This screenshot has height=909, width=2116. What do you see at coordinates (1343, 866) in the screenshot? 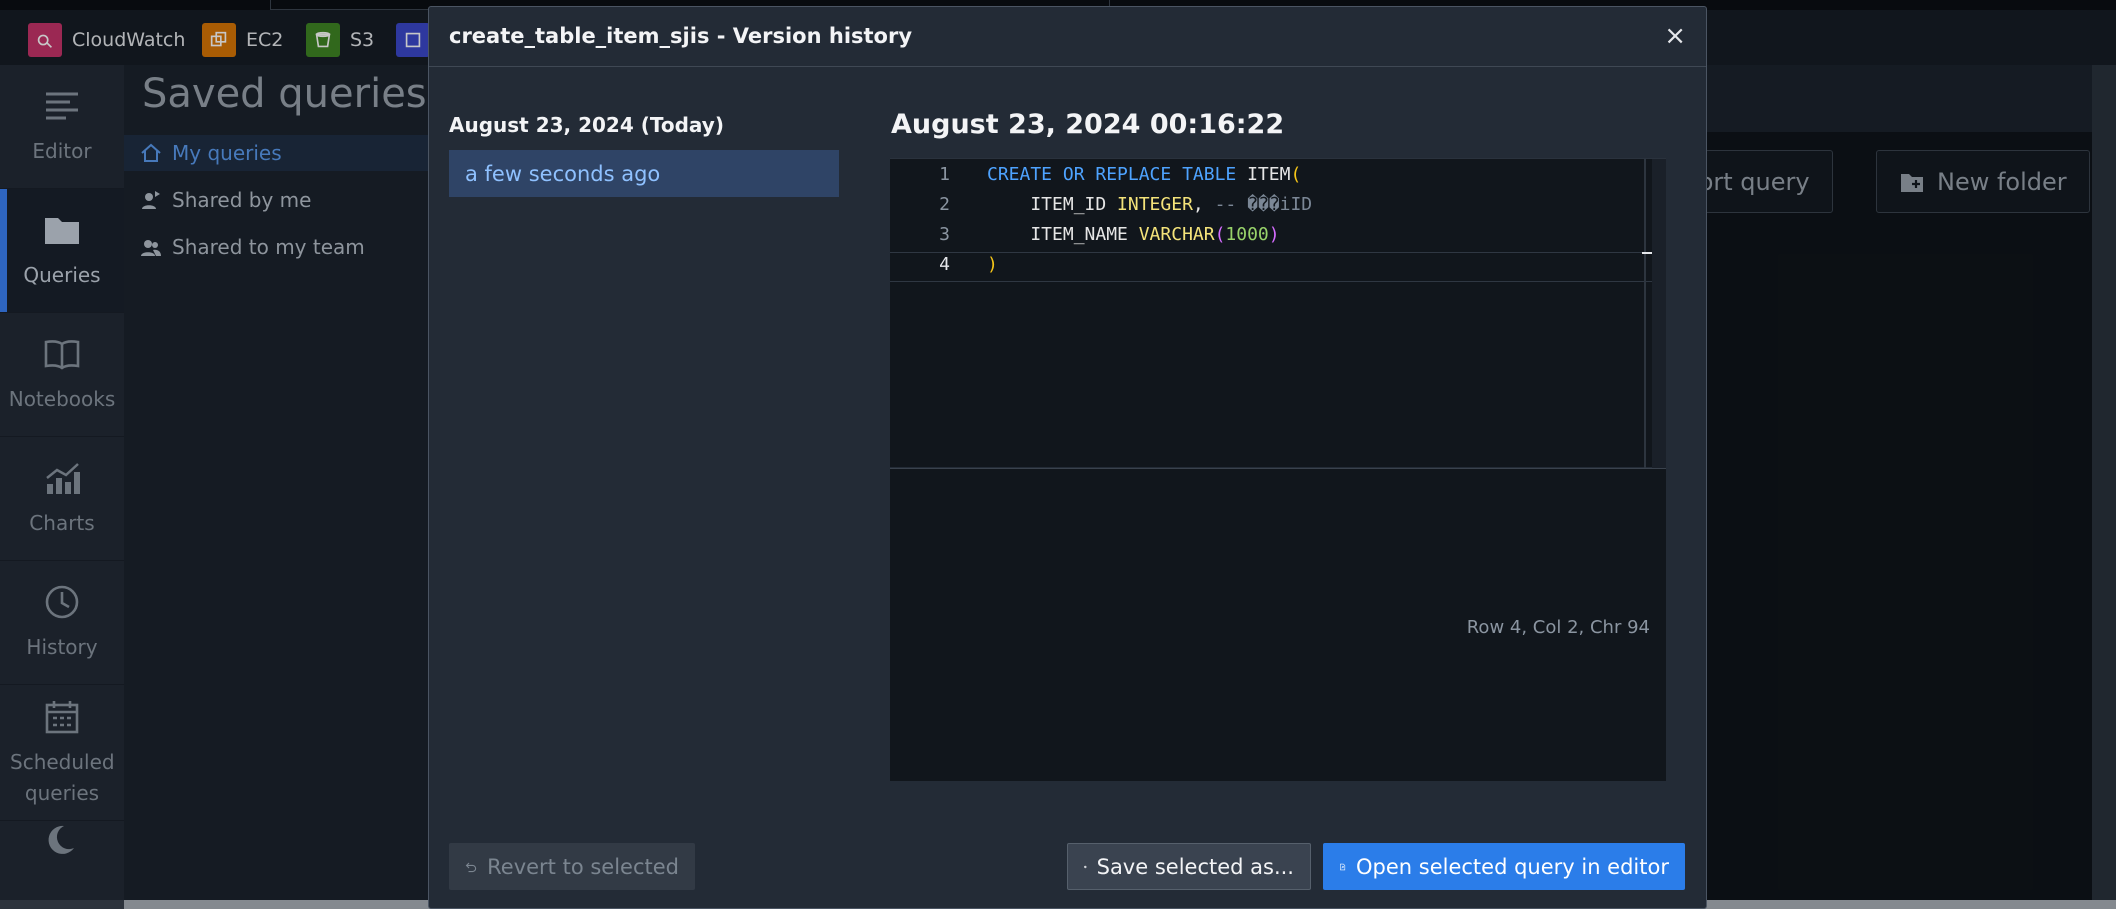
I see `open-file-icon` at bounding box center [1343, 866].